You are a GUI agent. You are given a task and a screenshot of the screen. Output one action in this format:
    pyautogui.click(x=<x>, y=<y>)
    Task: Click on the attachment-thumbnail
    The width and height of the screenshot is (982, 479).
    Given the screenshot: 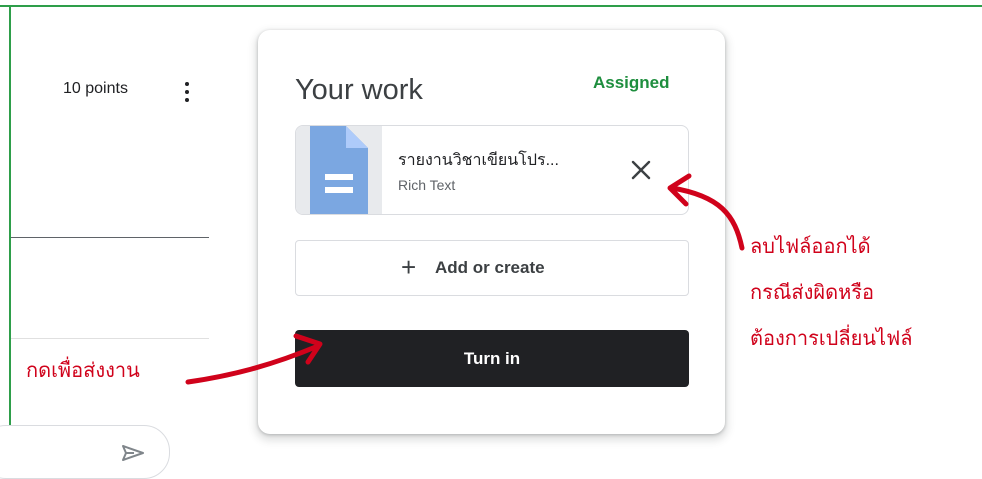 What is the action you would take?
    pyautogui.click(x=339, y=170)
    